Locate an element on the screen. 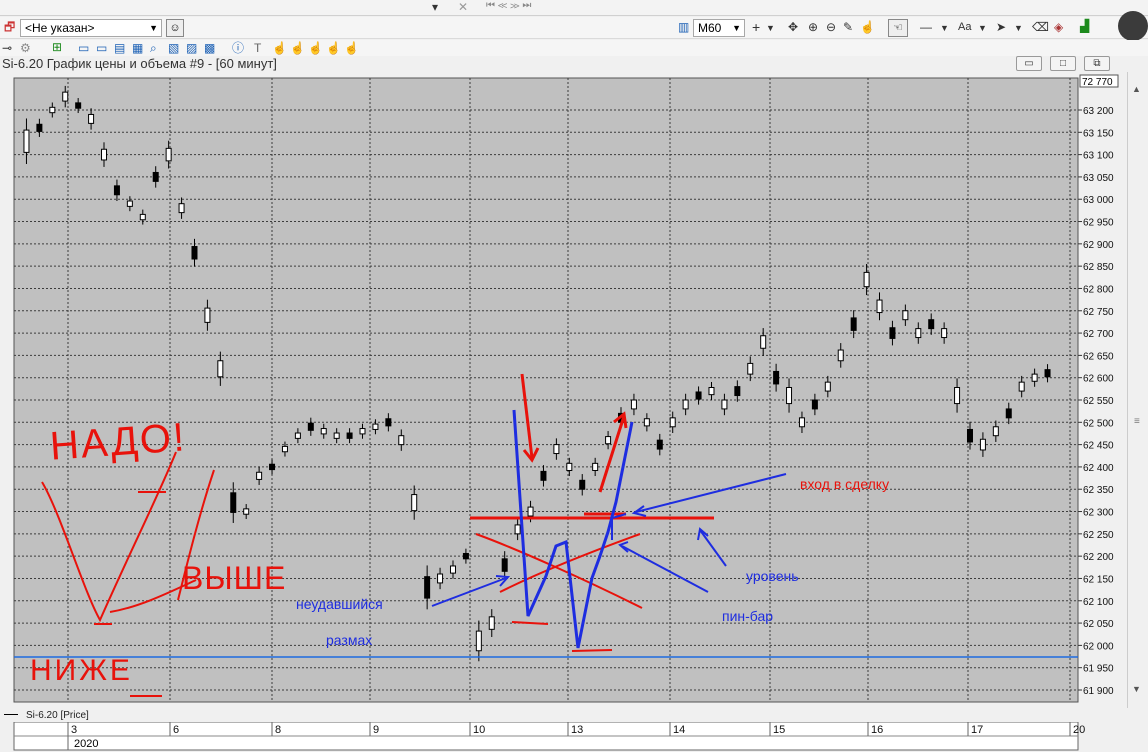  date-tick-label: 17 is located at coordinates (977, 730).